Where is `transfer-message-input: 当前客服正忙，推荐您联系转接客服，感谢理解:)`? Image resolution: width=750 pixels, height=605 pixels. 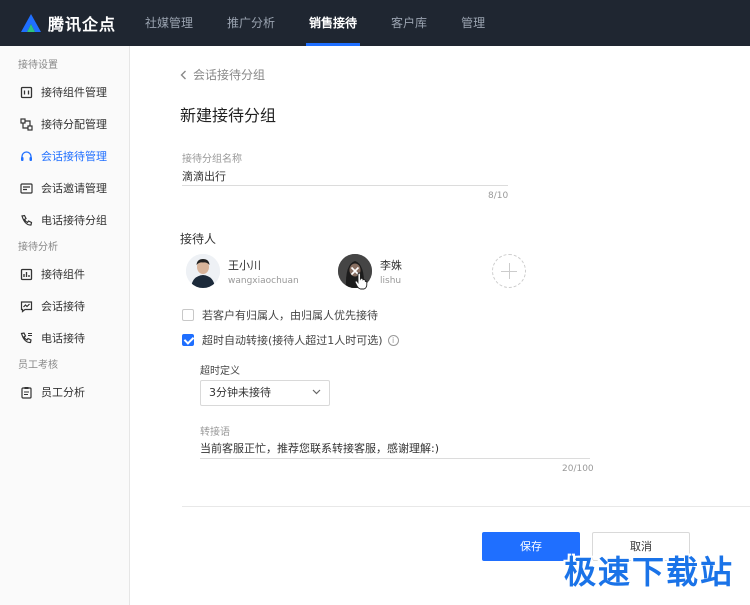
transfer-message-input: 当前客服正忙，推荐您联系转接客服，感谢理解:) is located at coordinates (395, 449).